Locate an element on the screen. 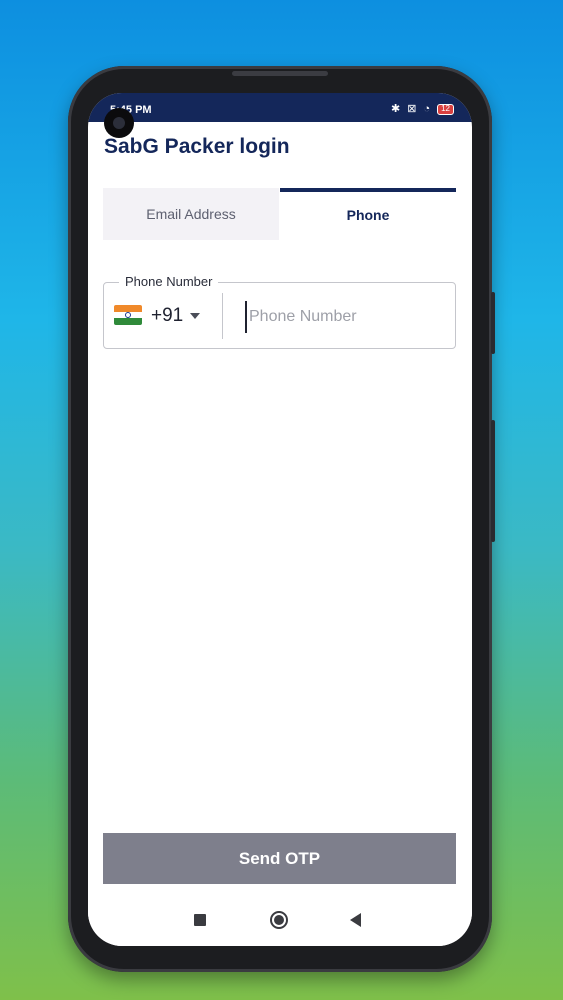 This screenshot has width=563, height=1000. volume-button is located at coordinates (493, 323).